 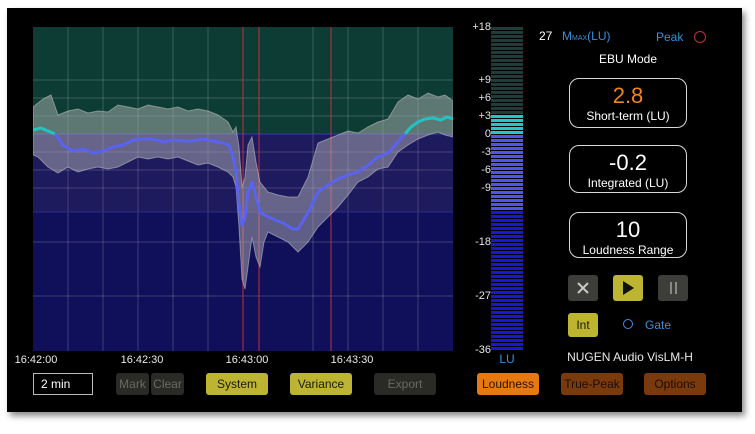 I want to click on time-range-field: 2 min, so click(x=63, y=384).